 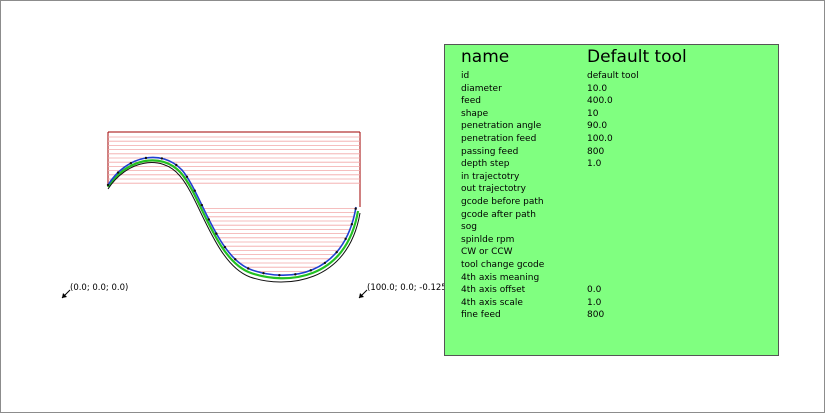 I want to click on property-value: 90.0, so click(x=597, y=126).